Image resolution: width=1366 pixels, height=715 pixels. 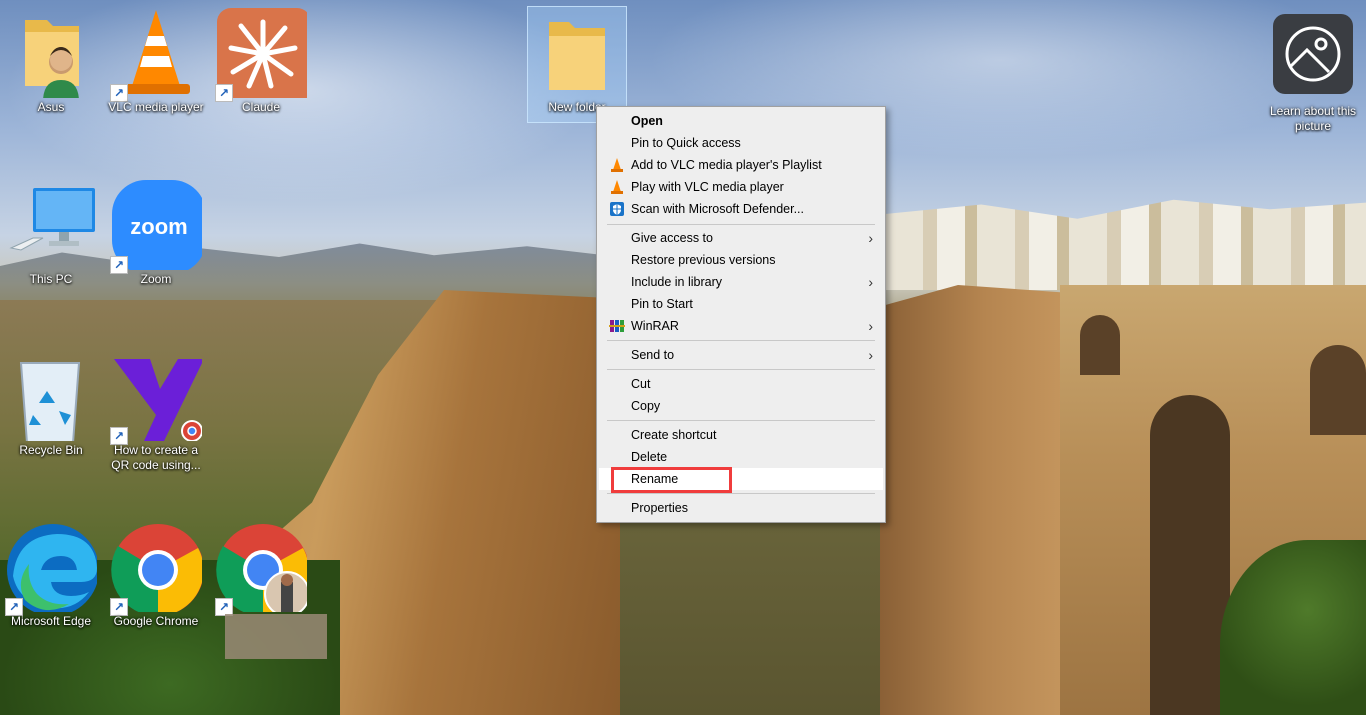 What do you see at coordinates (156, 621) in the screenshot?
I see `desktop-icon-label: Google Chrome` at bounding box center [156, 621].